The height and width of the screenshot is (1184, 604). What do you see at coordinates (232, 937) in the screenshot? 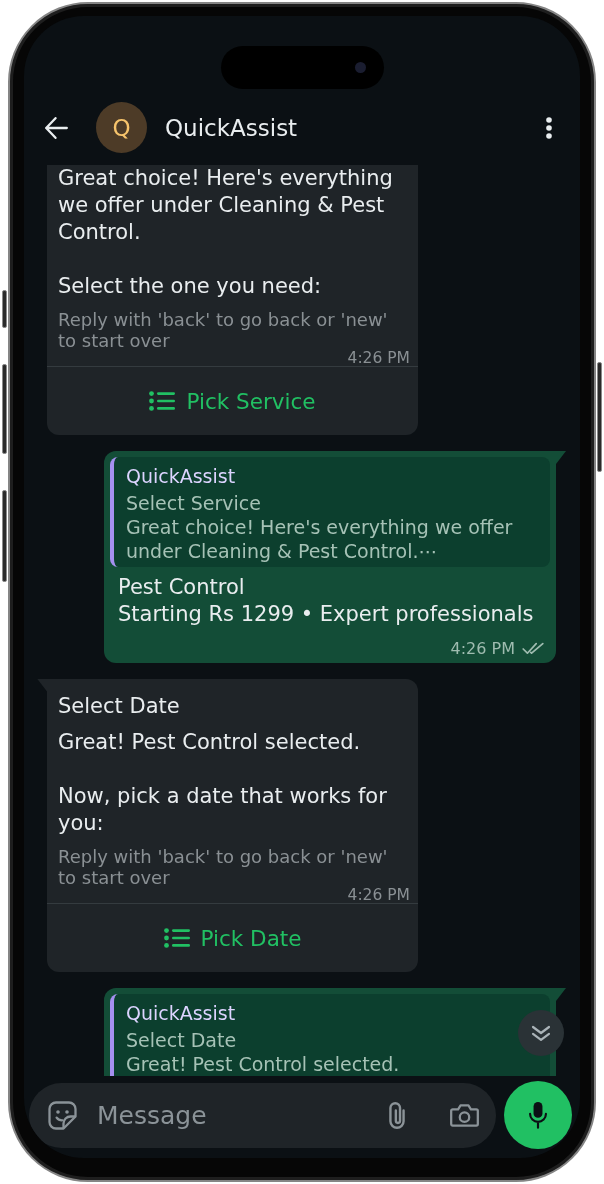
I see `list-action-button: Pick Date` at bounding box center [232, 937].